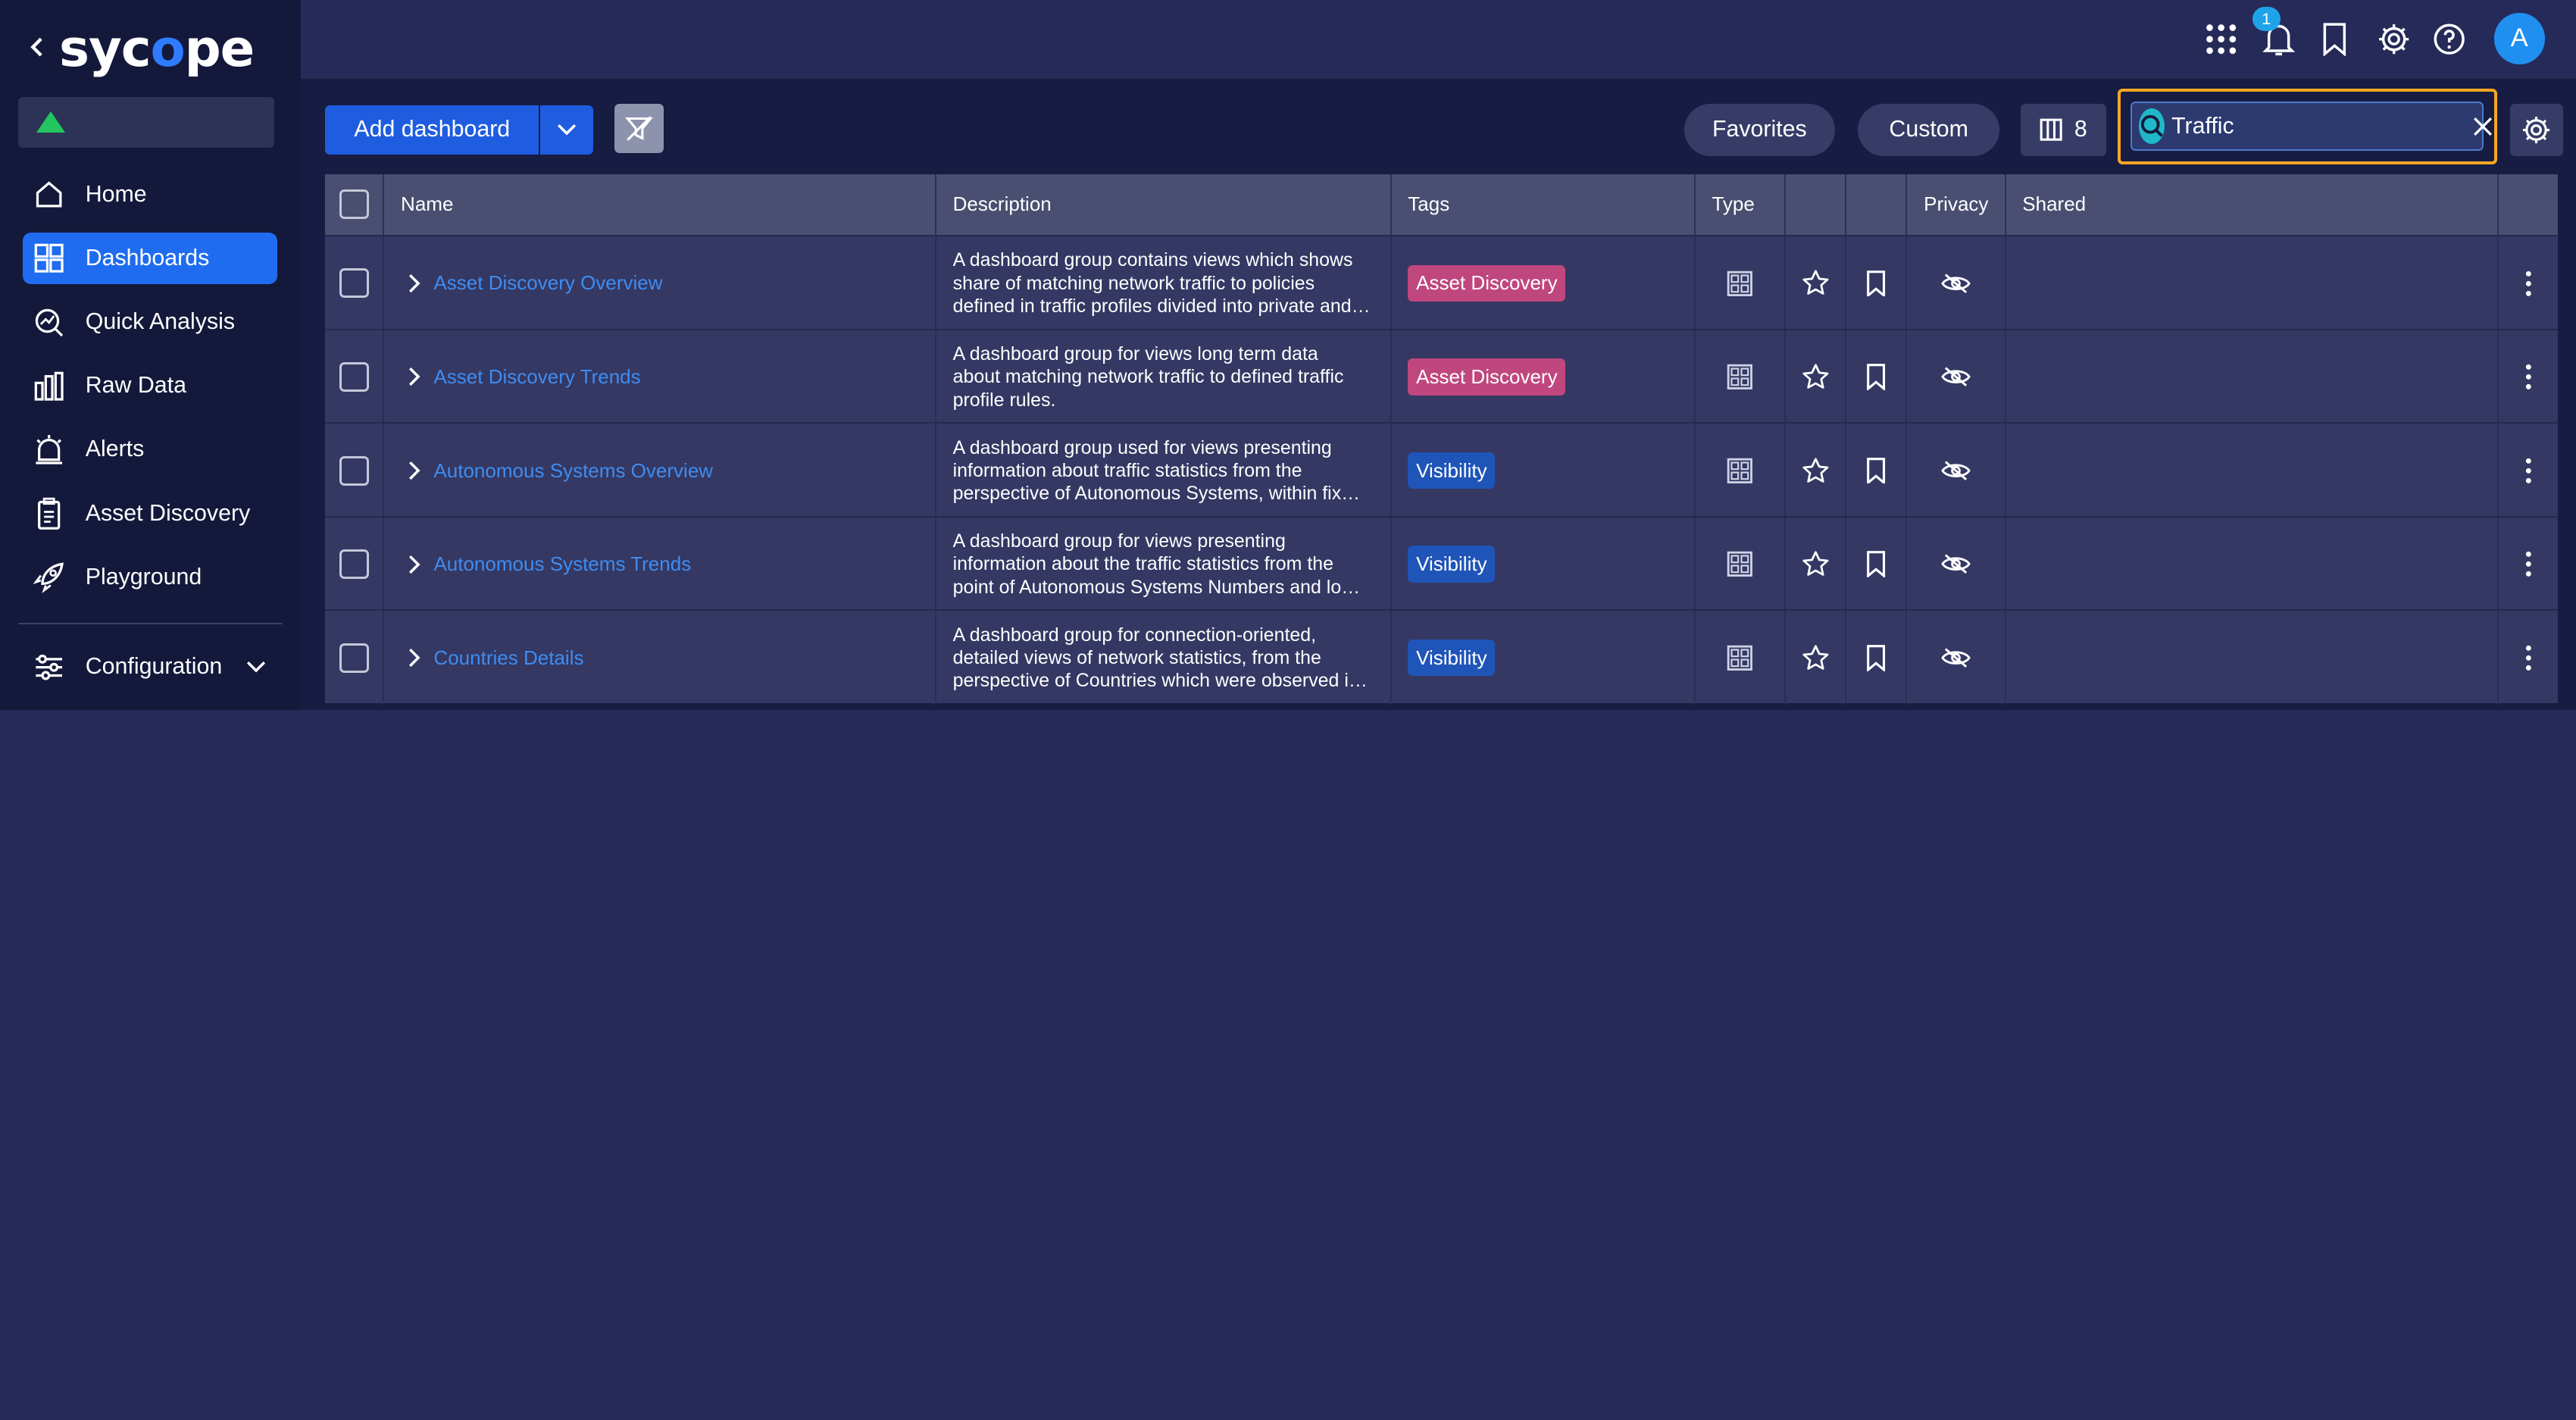  Describe the element at coordinates (573, 471) in the screenshot. I see `dashboard-name-link: Autonomous Systems Overview` at that location.